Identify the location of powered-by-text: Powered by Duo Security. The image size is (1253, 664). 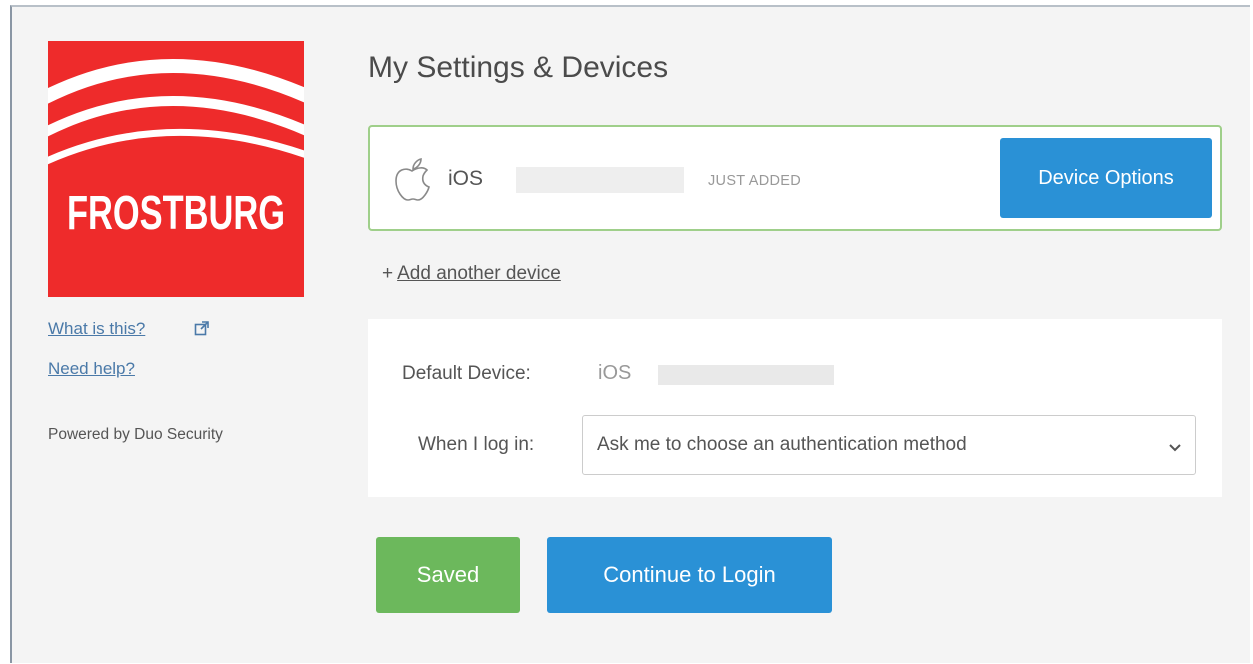
(135, 434).